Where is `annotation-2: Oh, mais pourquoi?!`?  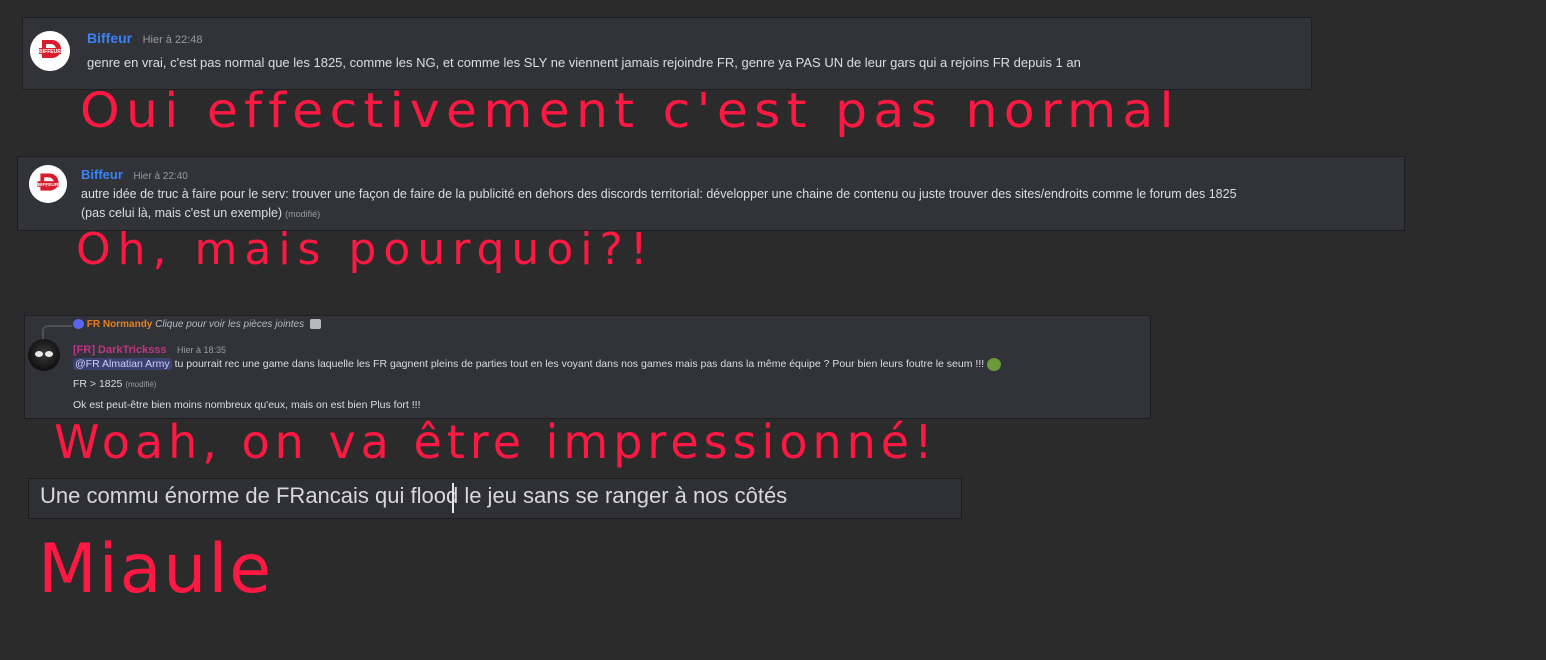 annotation-2: Oh, mais pourquoi?! is located at coordinates (365, 249).